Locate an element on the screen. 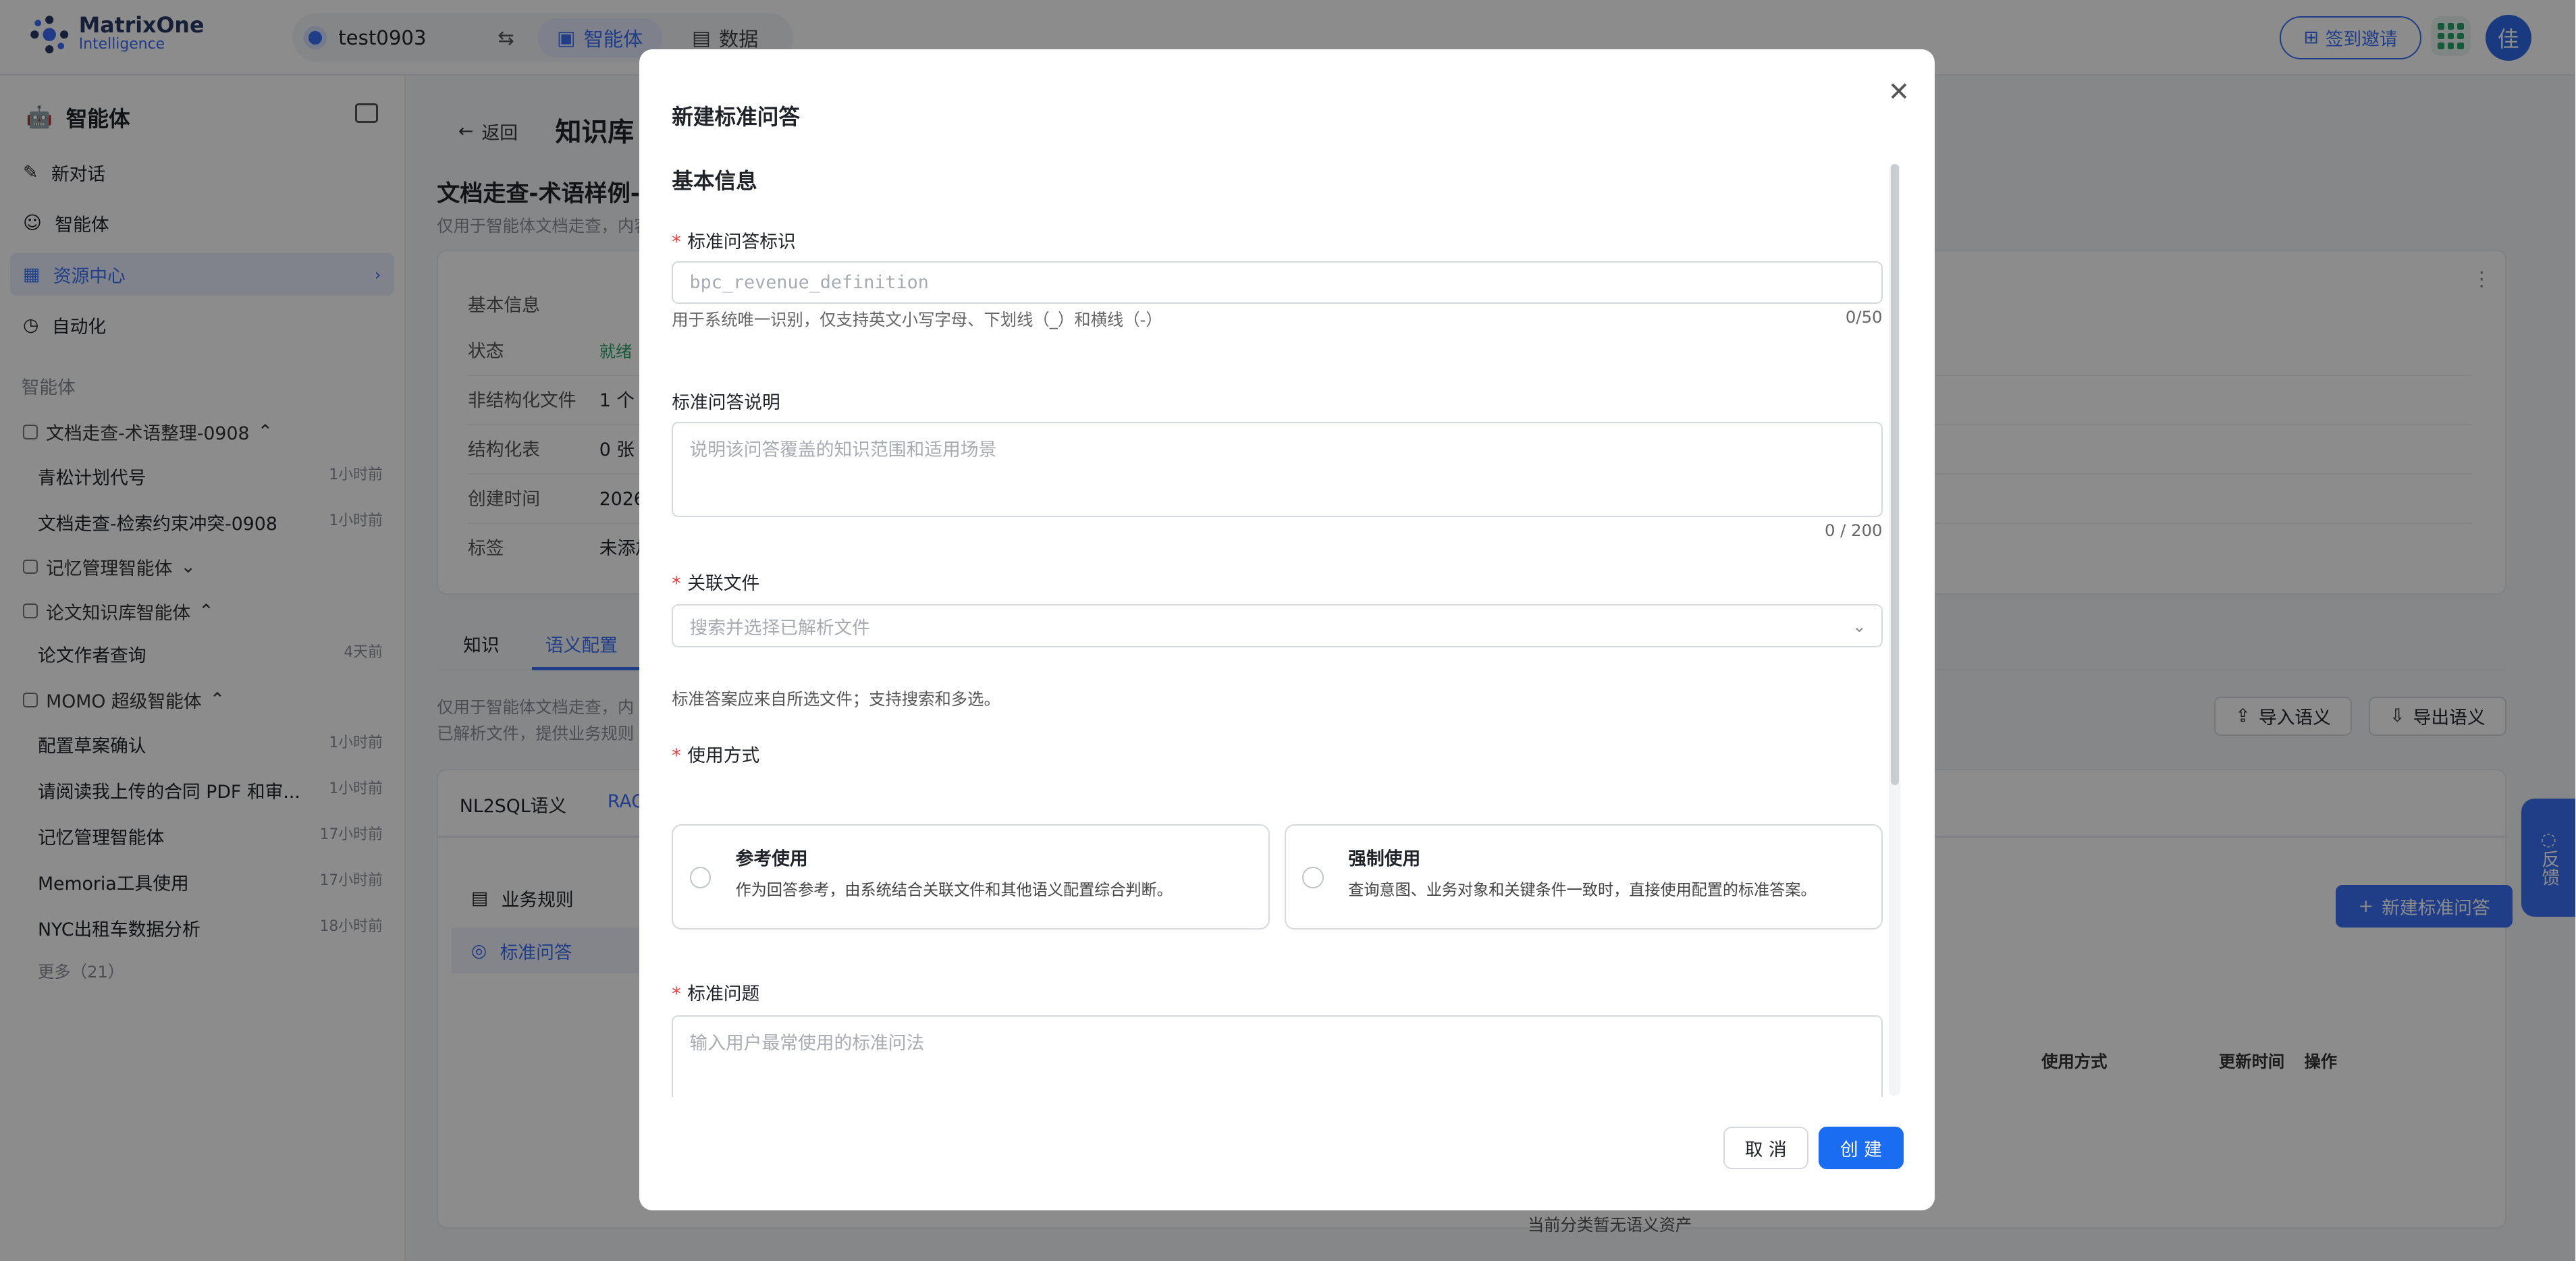  usage-option-force: 强制使用 查询意图、业务对象和关键条件一致时，直接使用配置的标准答案。 is located at coordinates (1584, 877).